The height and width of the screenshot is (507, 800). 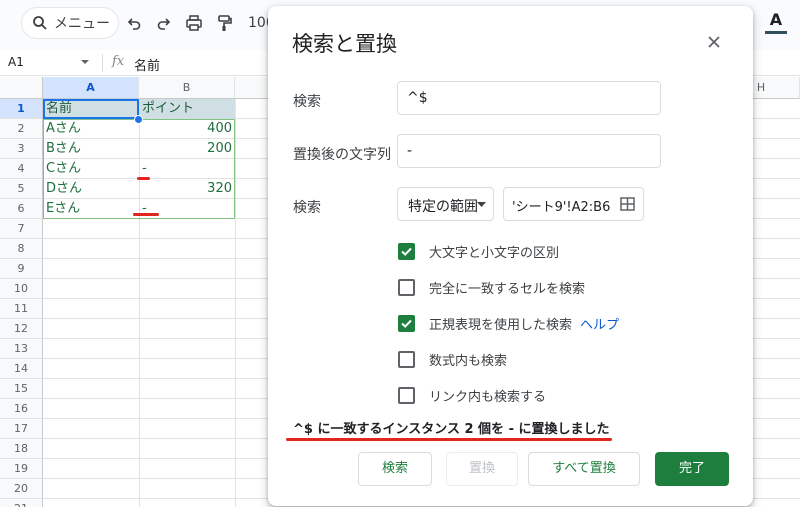 What do you see at coordinates (443, 207) in the screenshot?
I see `search-scope-value: 特定の範囲` at bounding box center [443, 207].